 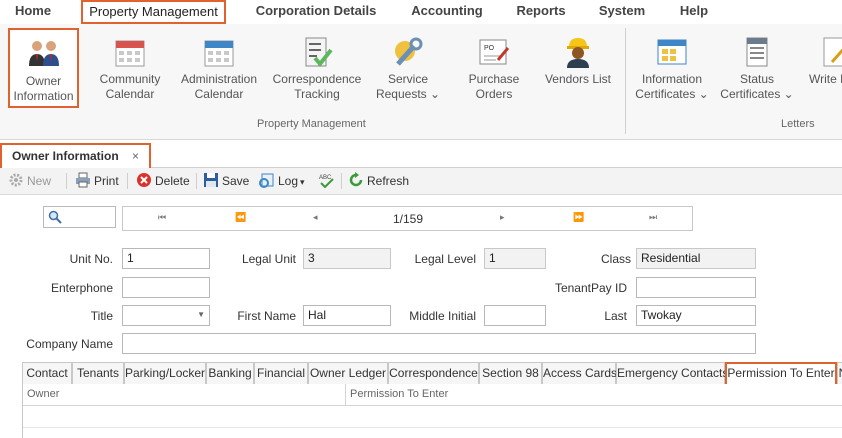 I want to click on tab-access-cards: Access Cards, so click(x=579, y=373).